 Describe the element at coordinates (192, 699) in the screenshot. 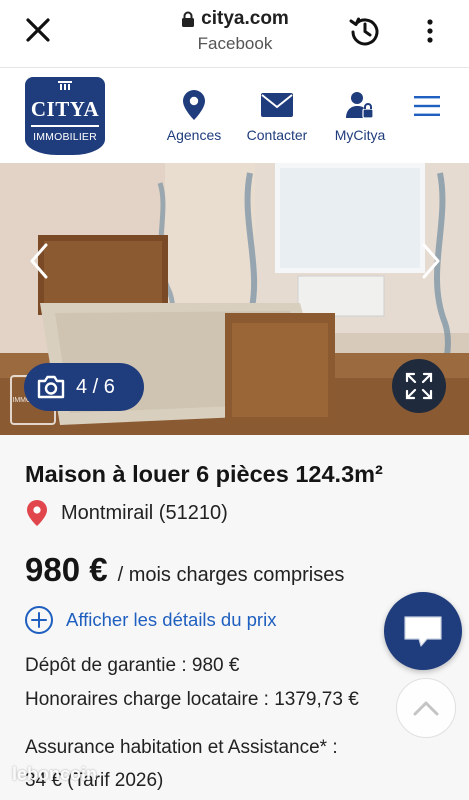

I see `fees-text: Honoraires charge locataire : 1379,73 €` at that location.